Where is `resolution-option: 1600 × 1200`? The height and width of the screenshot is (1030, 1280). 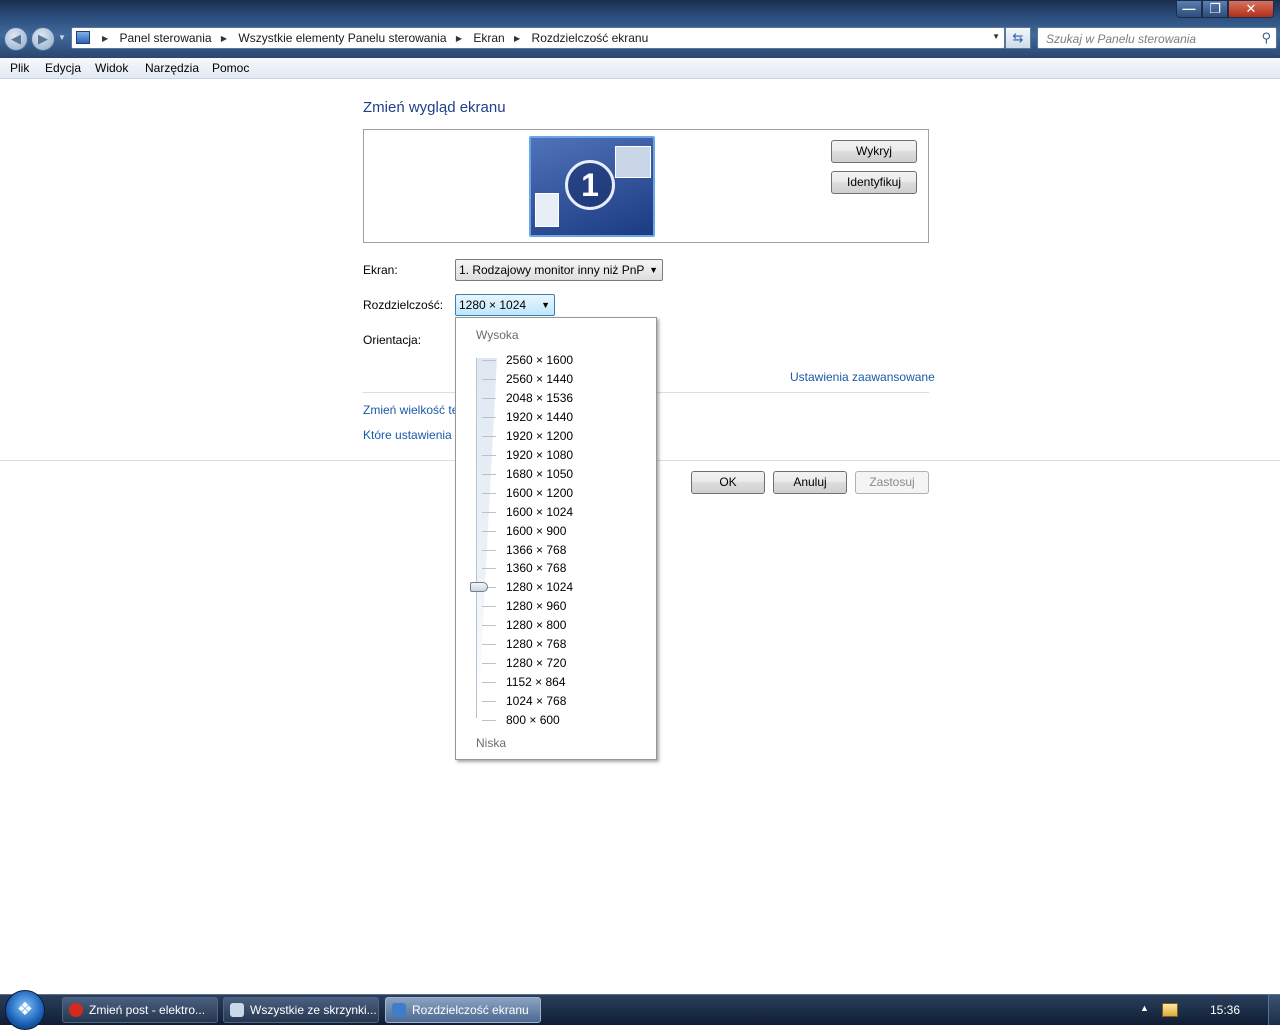 resolution-option: 1600 × 1200 is located at coordinates (539, 493).